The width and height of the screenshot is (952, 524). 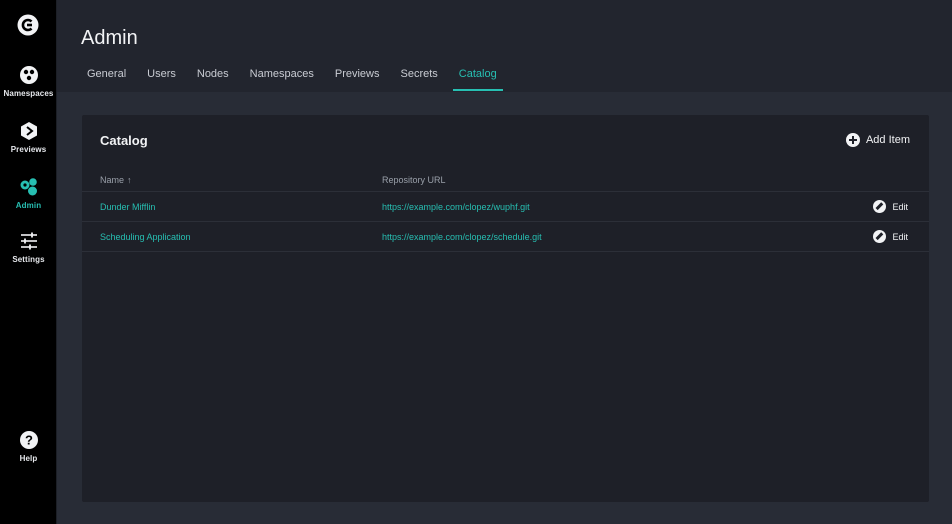 What do you see at coordinates (462, 237) in the screenshot?
I see `repository-url-link: https://example.com/clopez/schedule.git` at bounding box center [462, 237].